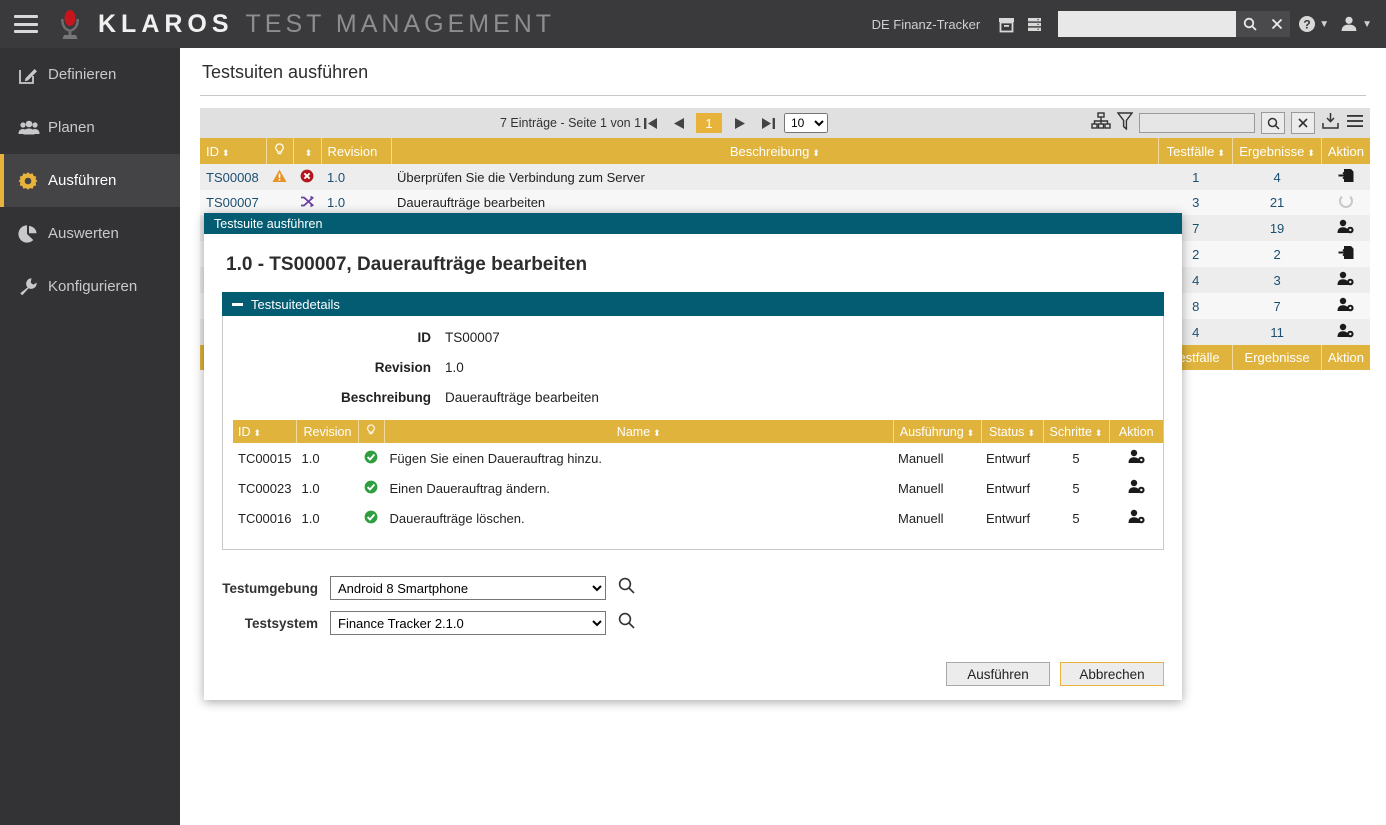  Describe the element at coordinates (310, 488) in the screenshot. I see `tc-cell-revision: 1.0` at that location.